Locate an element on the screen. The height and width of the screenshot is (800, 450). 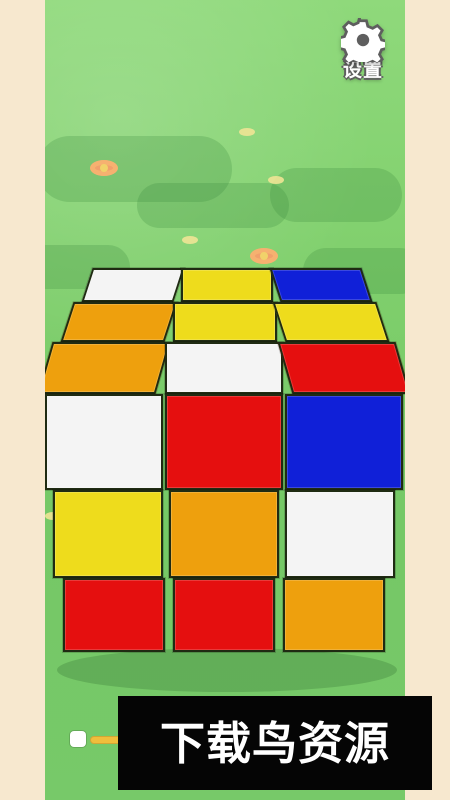
left-side-bar is located at coordinates (22, 400).